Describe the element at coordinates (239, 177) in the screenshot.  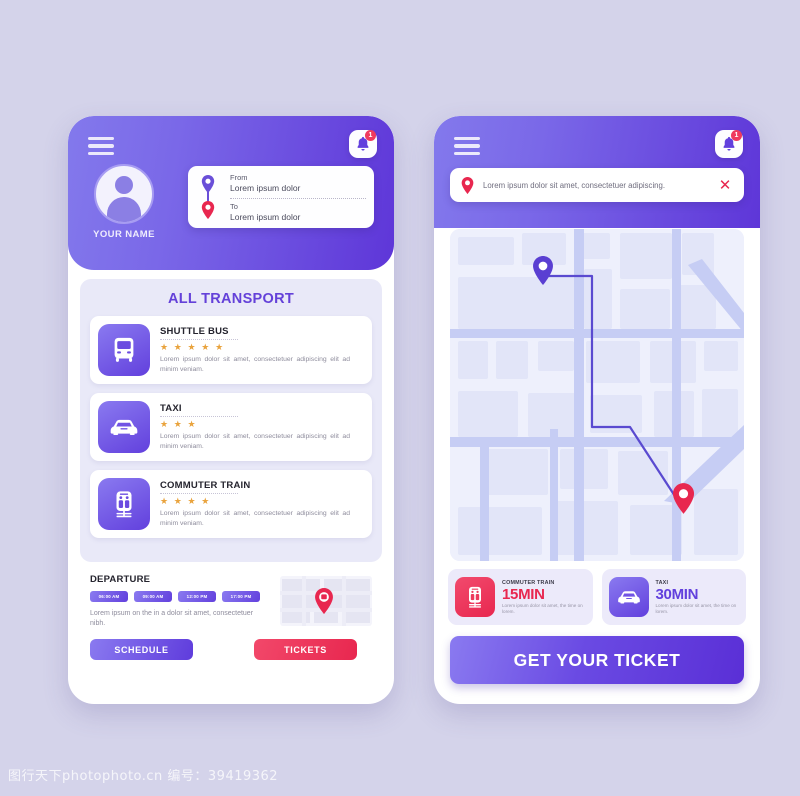
I see `from-label: From` at that location.